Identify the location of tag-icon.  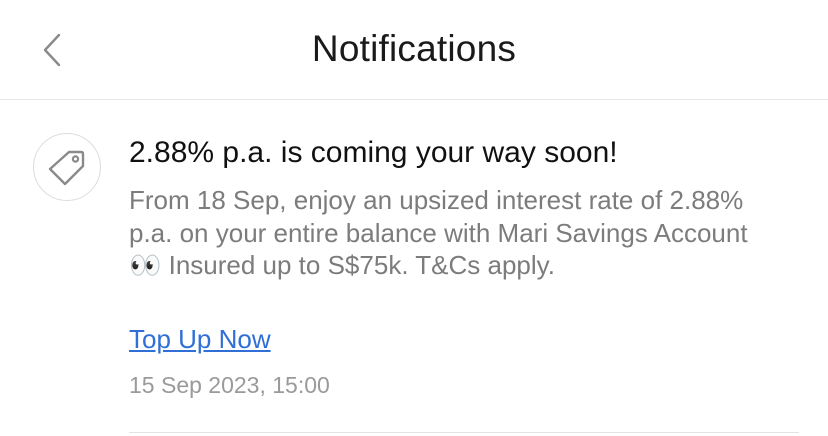
(66, 168).